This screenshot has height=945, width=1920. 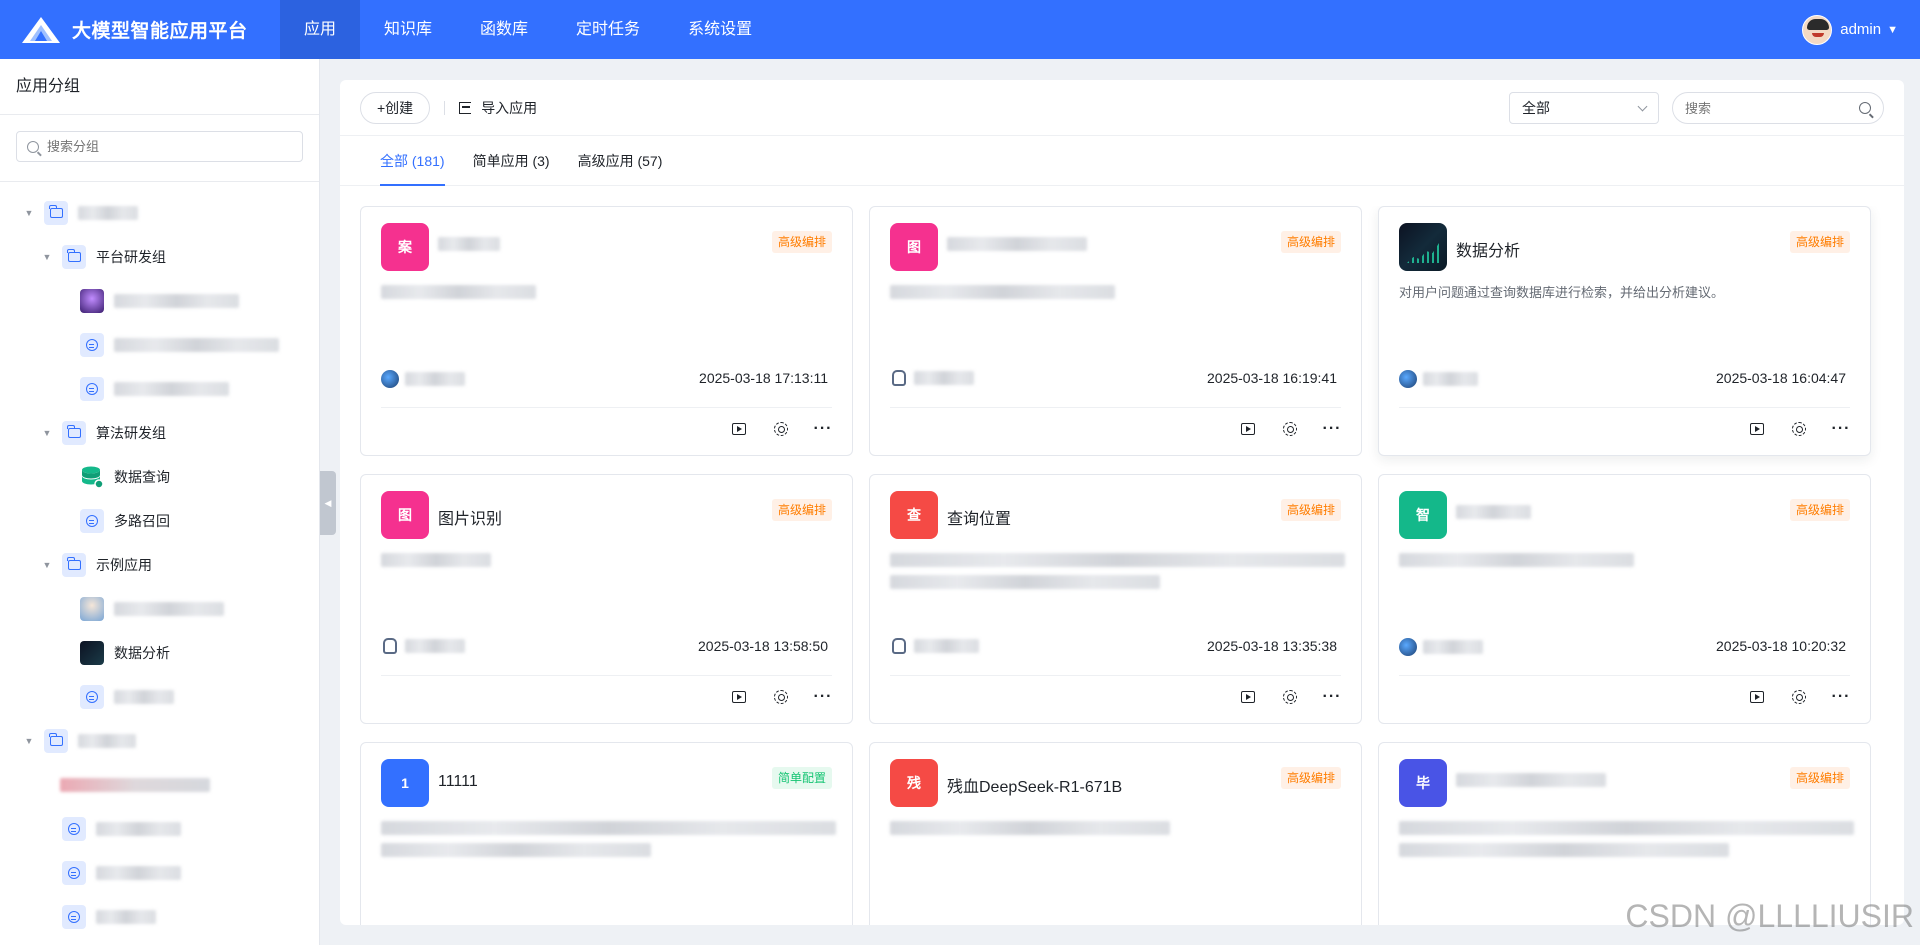 What do you see at coordinates (159, 653) in the screenshot?
I see `tree-app-data-analysis: 数据分析` at bounding box center [159, 653].